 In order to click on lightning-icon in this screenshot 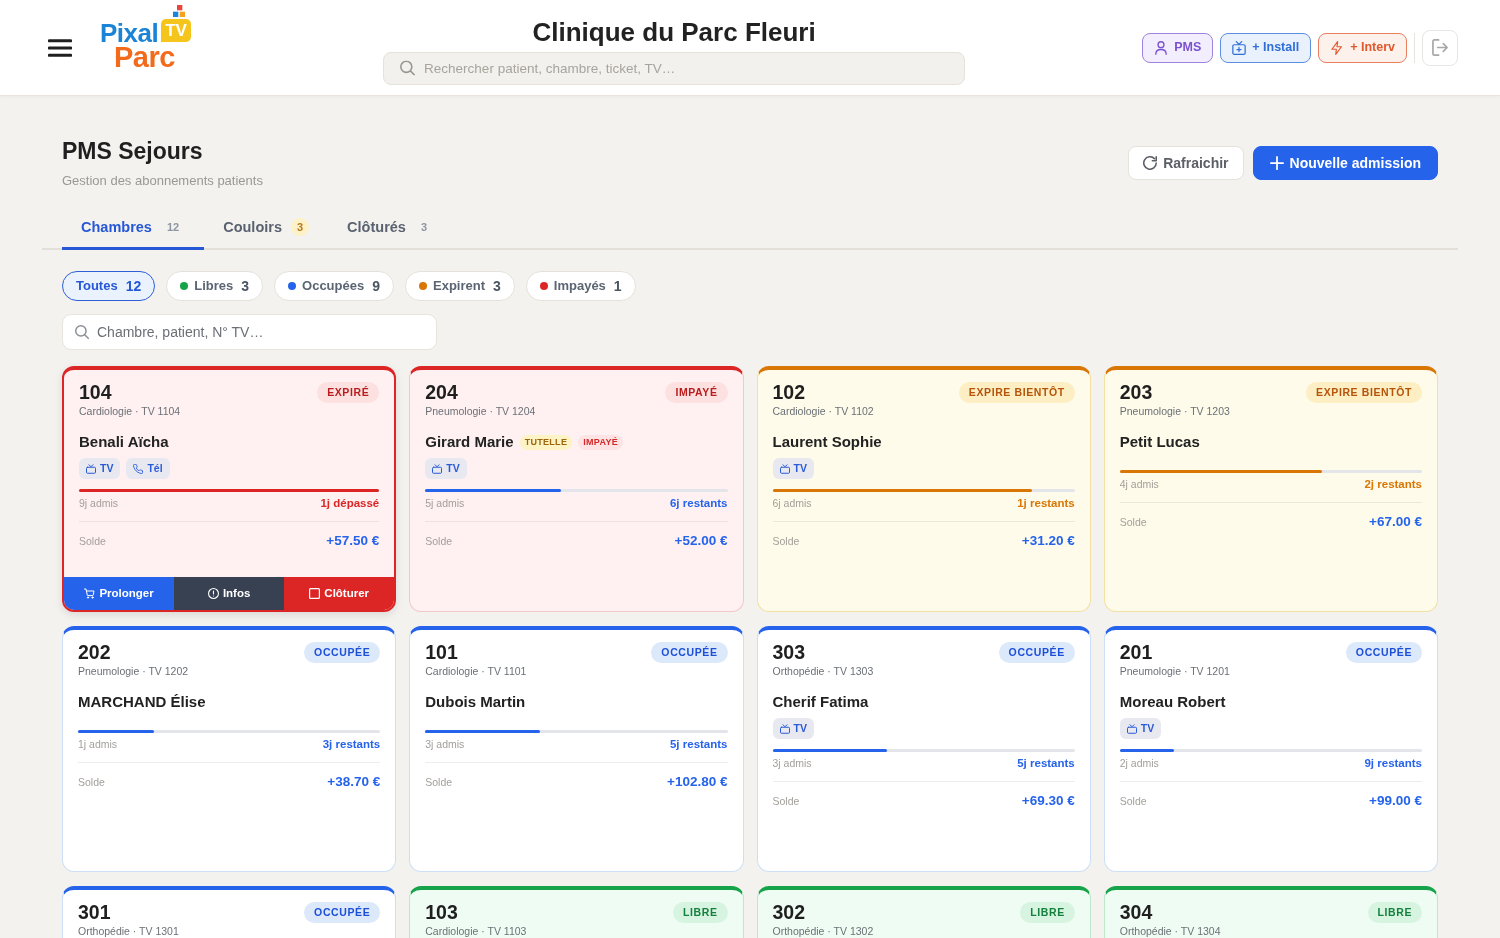, I will do `click(1337, 47)`.